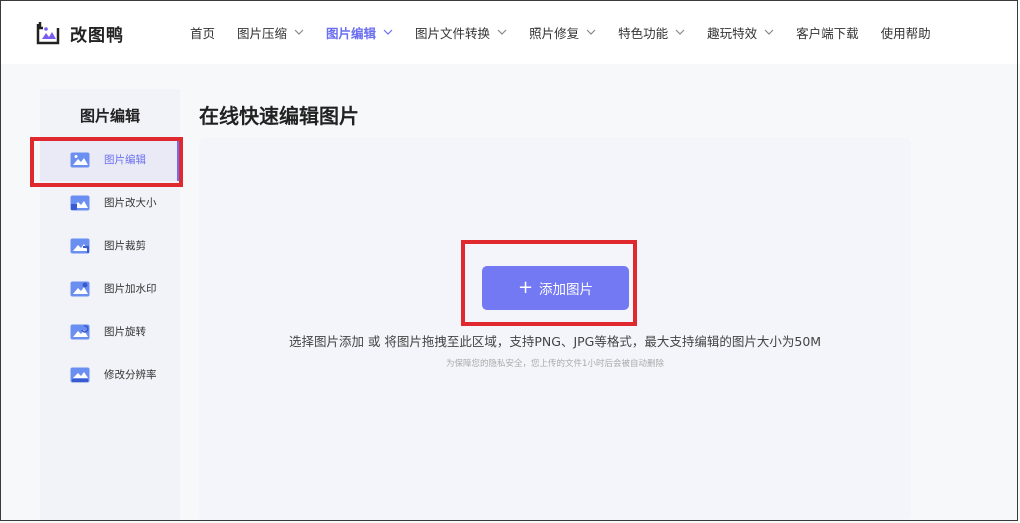  I want to click on sidebar-item-label: 修改分辨率, so click(130, 375).